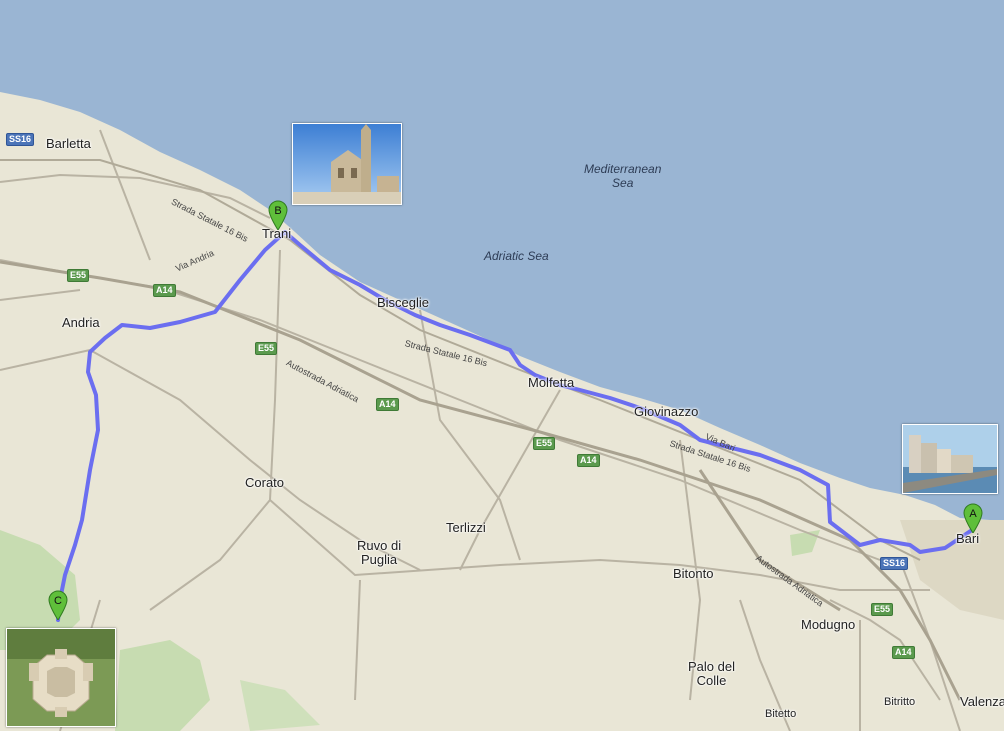 The height and width of the screenshot is (731, 1004). Describe the element at coordinates (277, 211) in the screenshot. I see `marker-letter: B` at that location.